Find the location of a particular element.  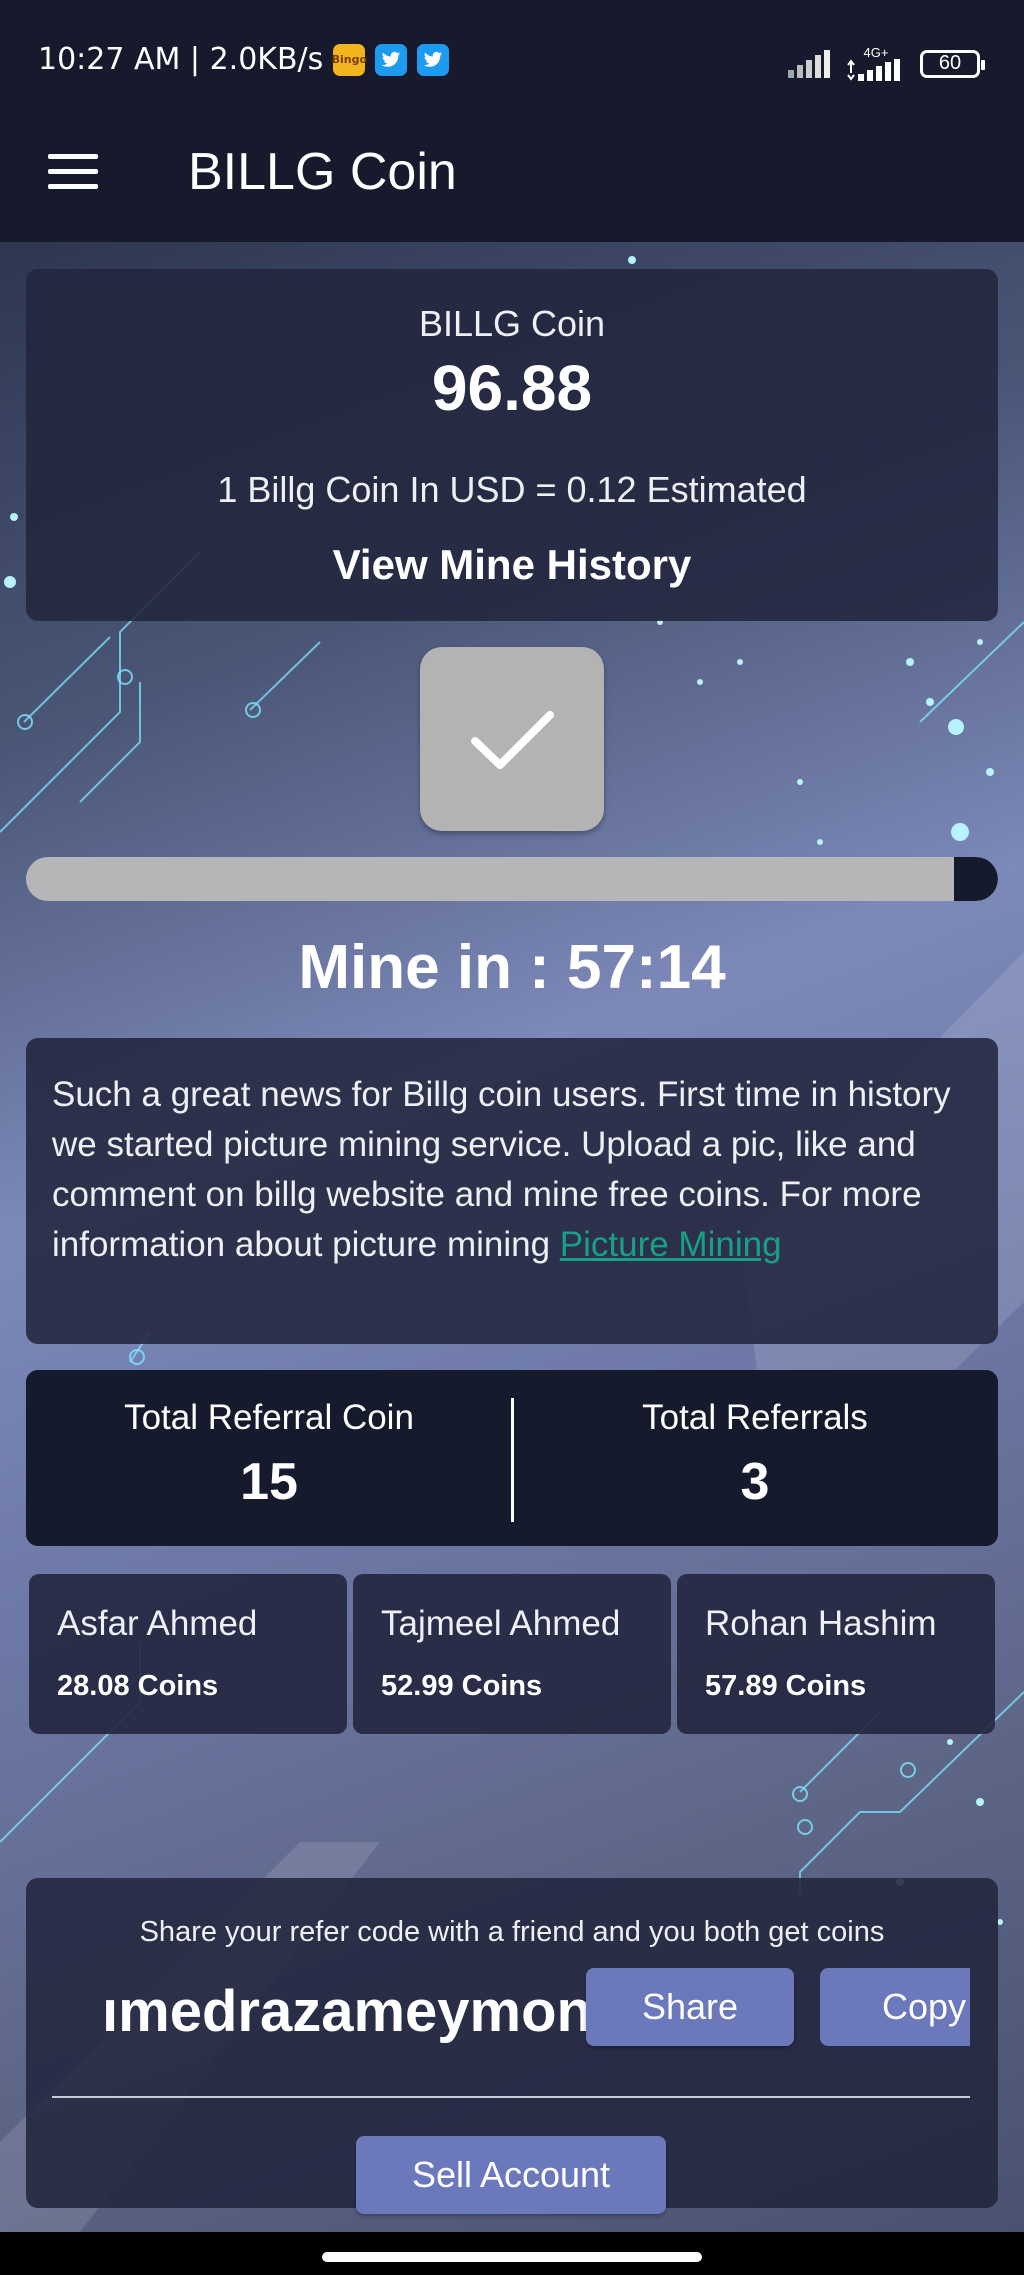

copy-button: Copy is located at coordinates (895, 2007).